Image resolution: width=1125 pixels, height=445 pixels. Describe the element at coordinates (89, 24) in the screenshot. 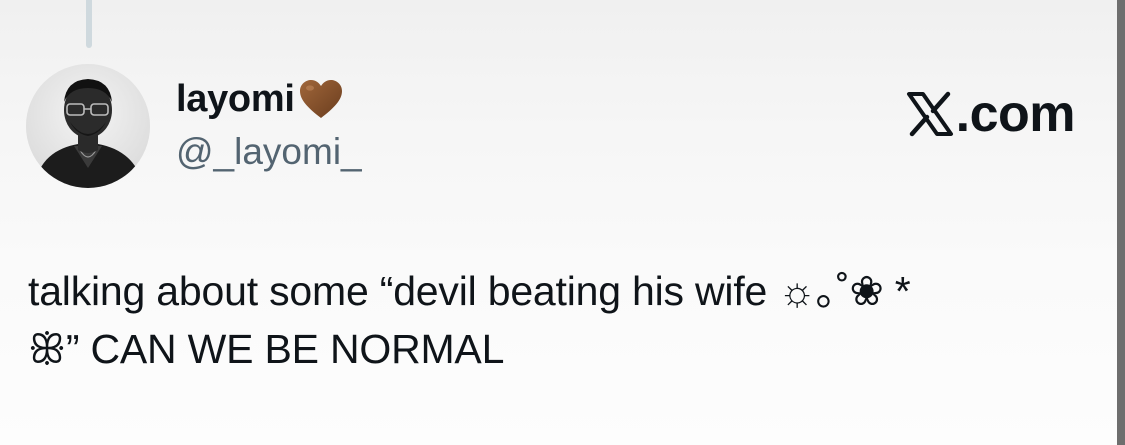

I see `thread-connector-line` at that location.